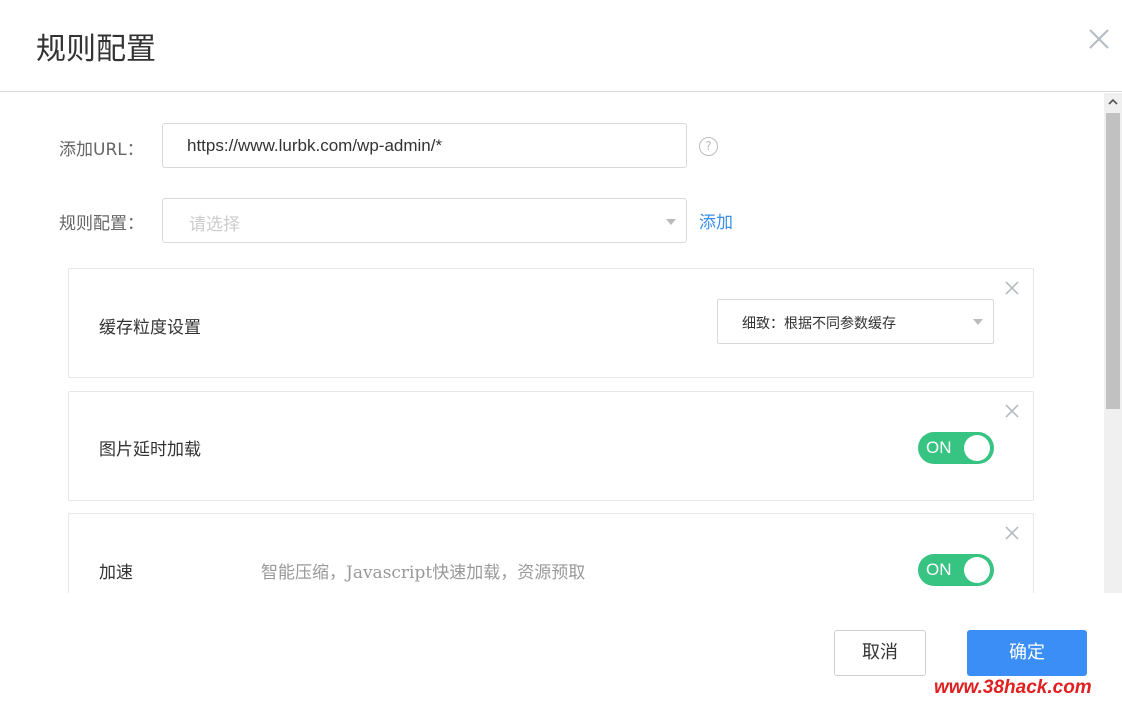 The image size is (1122, 713). What do you see at coordinates (101, 224) in the screenshot?
I see `rule-label: 规则配置：` at bounding box center [101, 224].